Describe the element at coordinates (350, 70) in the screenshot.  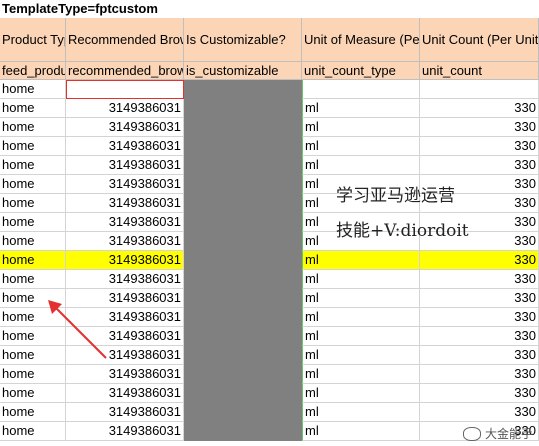
I see `key-unit-count-type-label: unit_count_type` at that location.